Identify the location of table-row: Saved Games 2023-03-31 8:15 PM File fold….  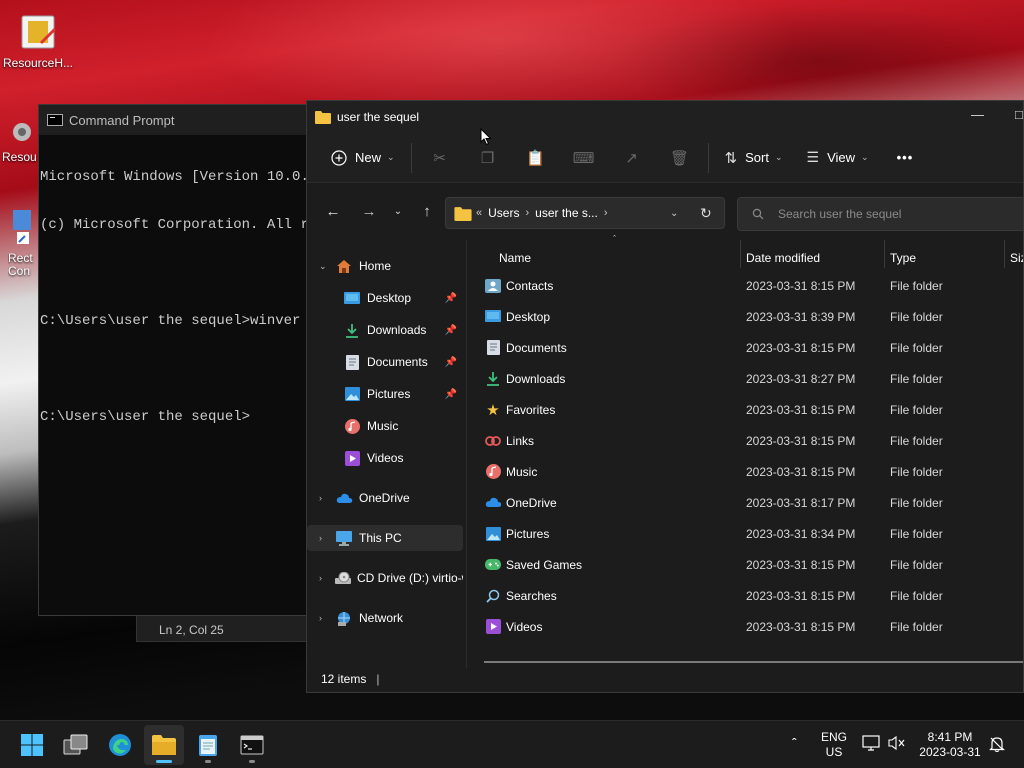
(753, 564).